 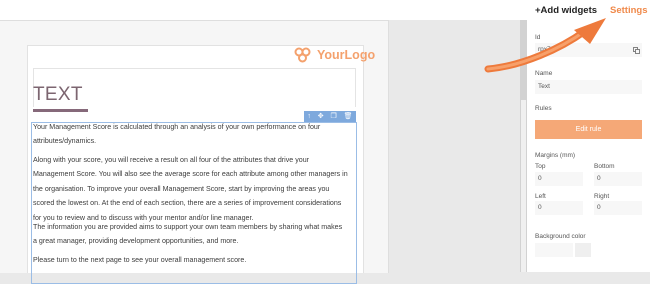 I want to click on tab-add-widgets: +Add widgets, so click(x=566, y=10).